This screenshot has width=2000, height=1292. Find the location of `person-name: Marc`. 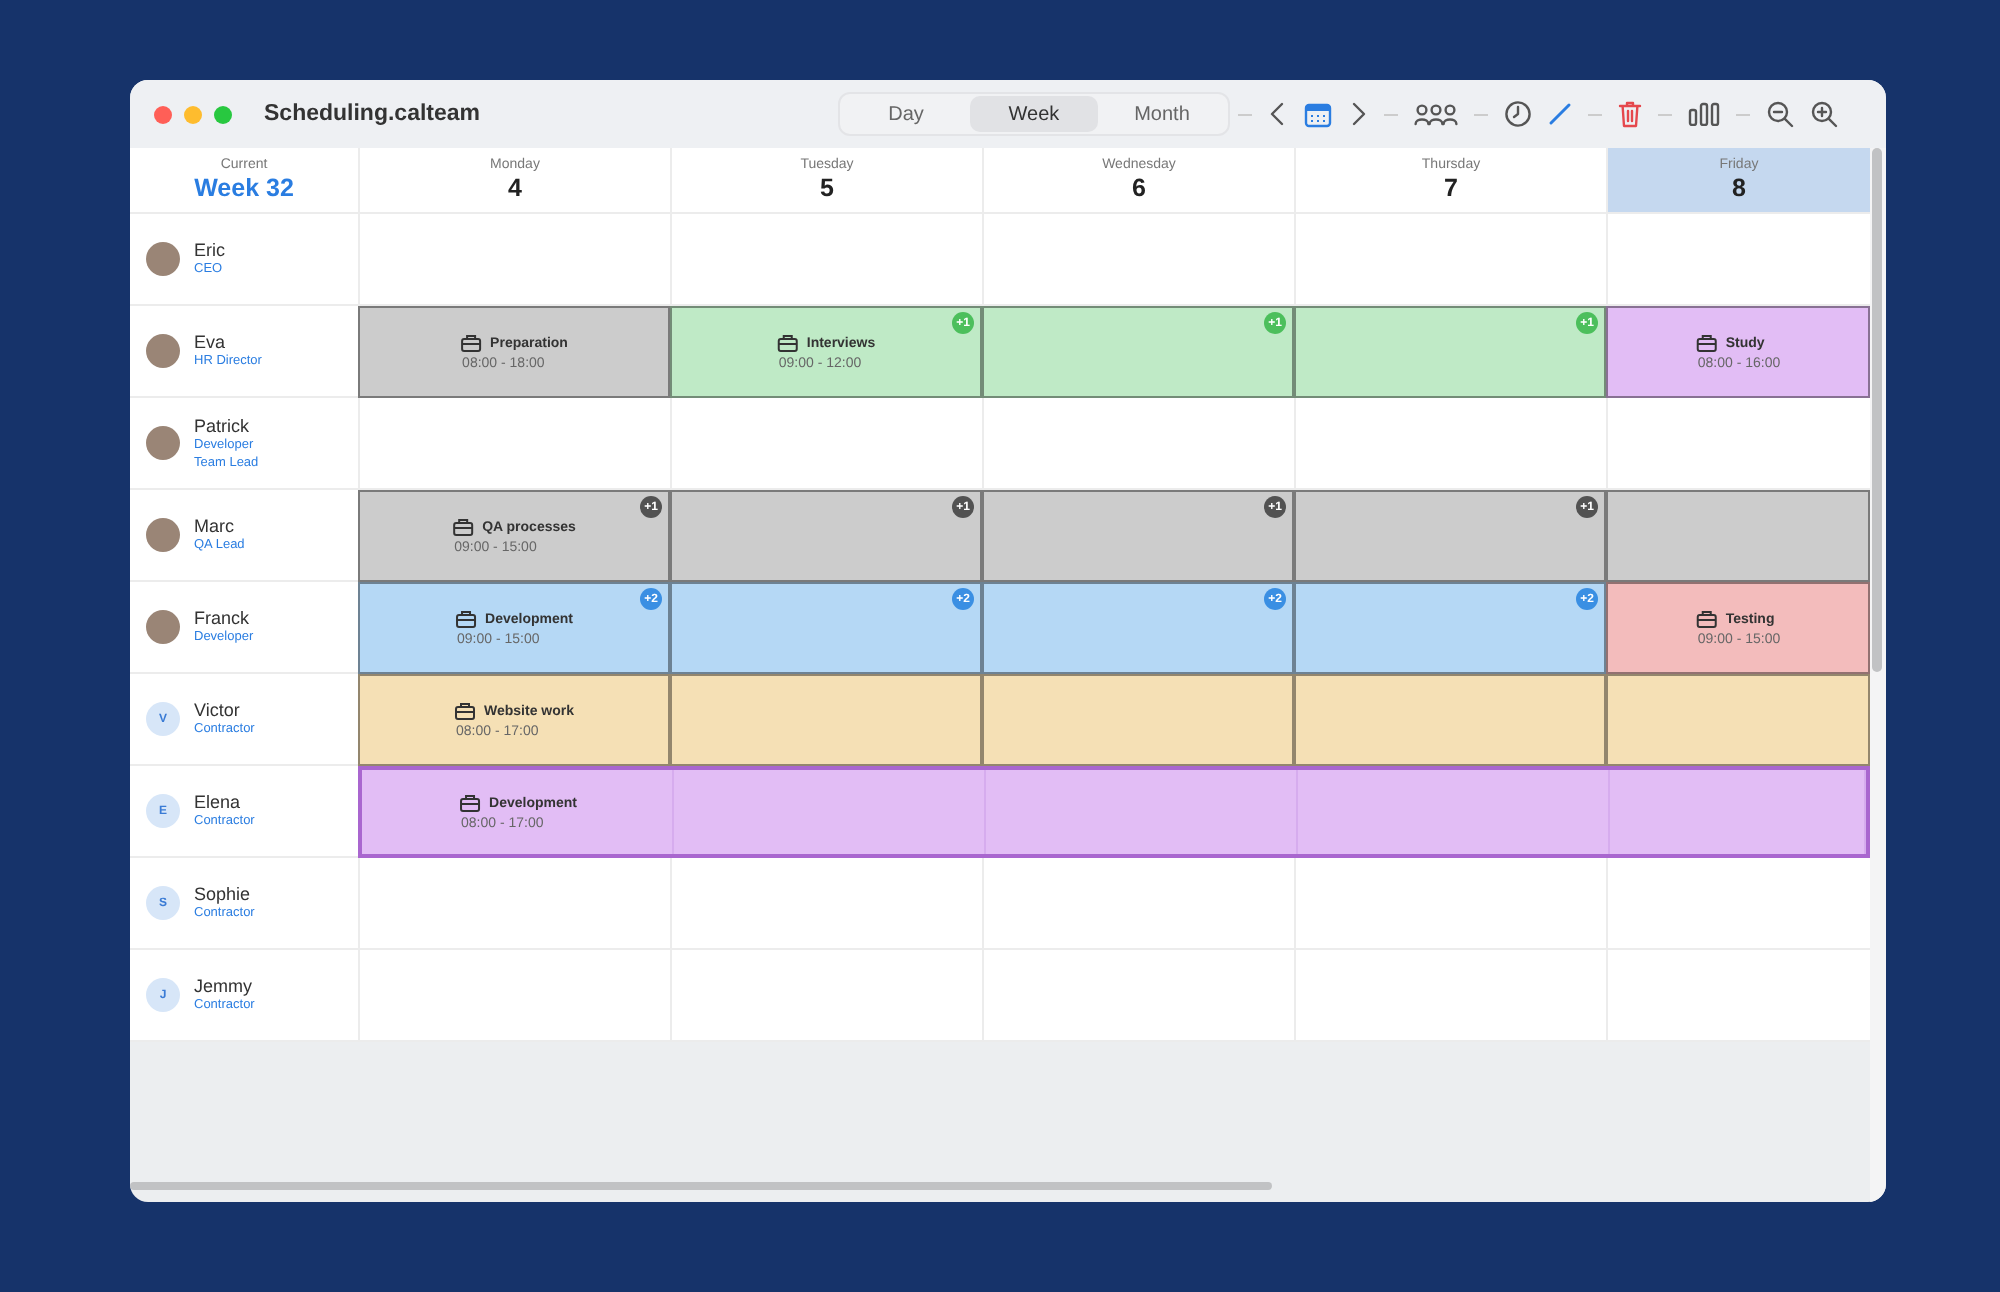

person-name: Marc is located at coordinates (215, 526).